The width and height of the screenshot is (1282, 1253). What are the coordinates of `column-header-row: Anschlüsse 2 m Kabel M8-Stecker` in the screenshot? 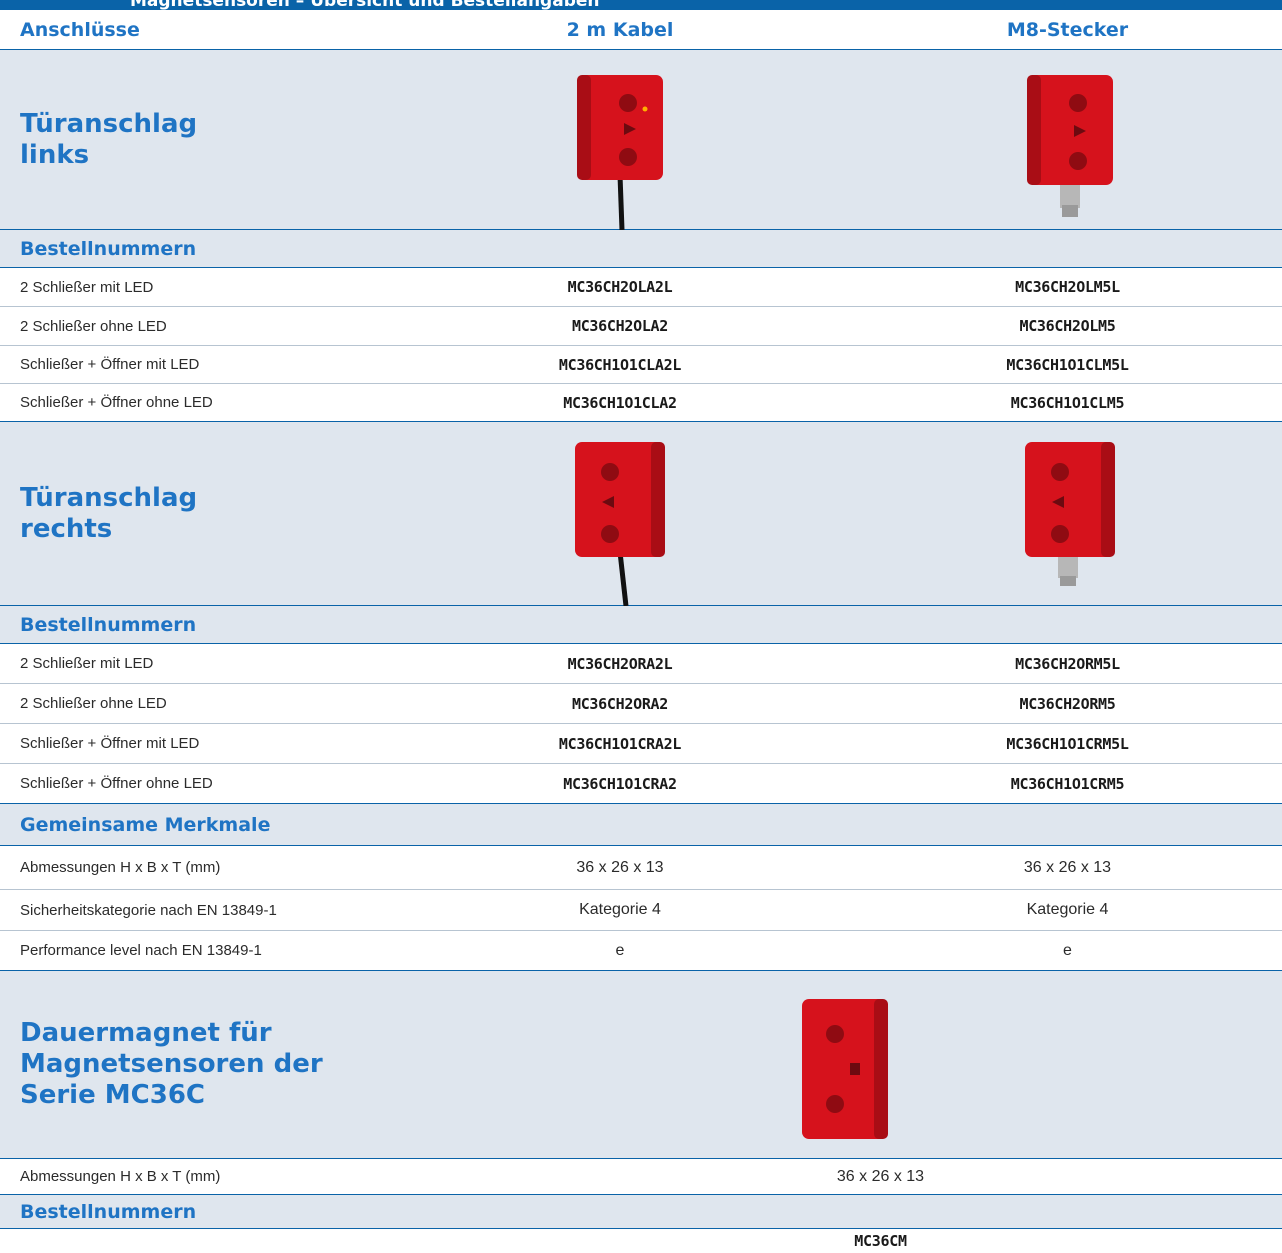 It's located at (641, 30).